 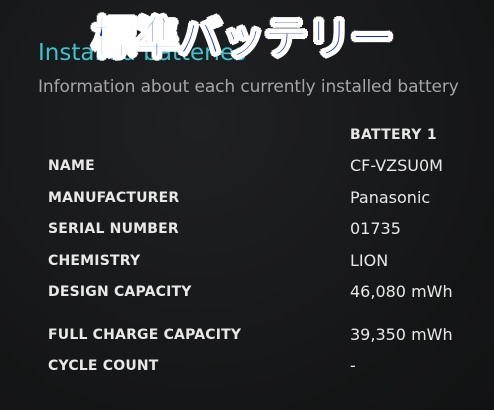 What do you see at coordinates (103, 366) in the screenshot?
I see `label-cycle-count: CYCLE COUNT` at bounding box center [103, 366].